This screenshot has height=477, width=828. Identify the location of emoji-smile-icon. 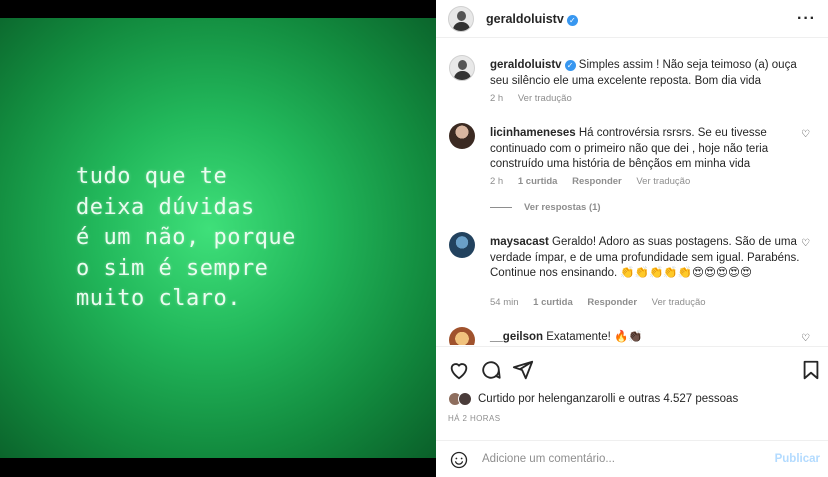
(459, 460).